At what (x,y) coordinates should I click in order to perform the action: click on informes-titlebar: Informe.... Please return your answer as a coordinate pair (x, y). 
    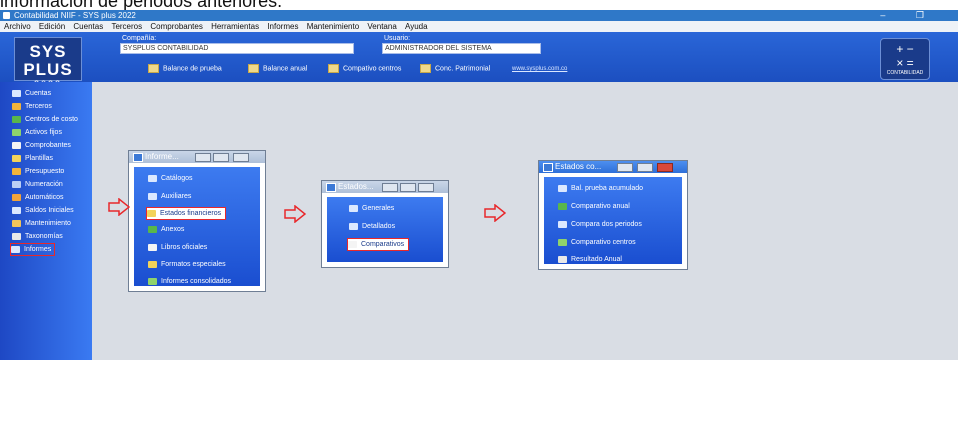
    Looking at the image, I should click on (197, 157).